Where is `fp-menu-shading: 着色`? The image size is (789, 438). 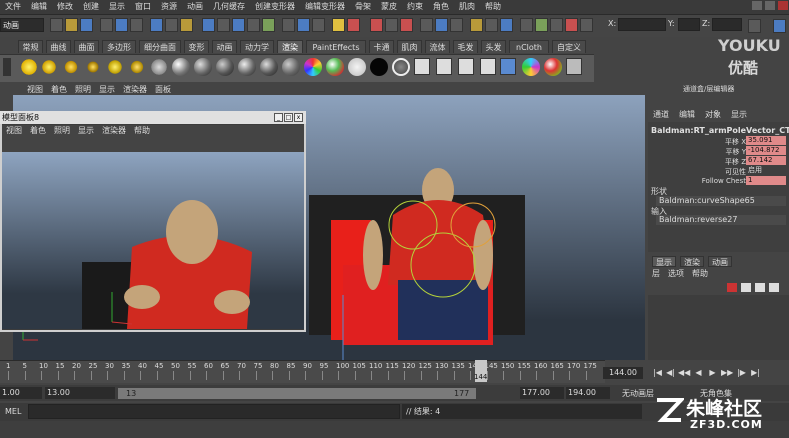
fp-menu-shading: 着色 is located at coordinates (38, 131).